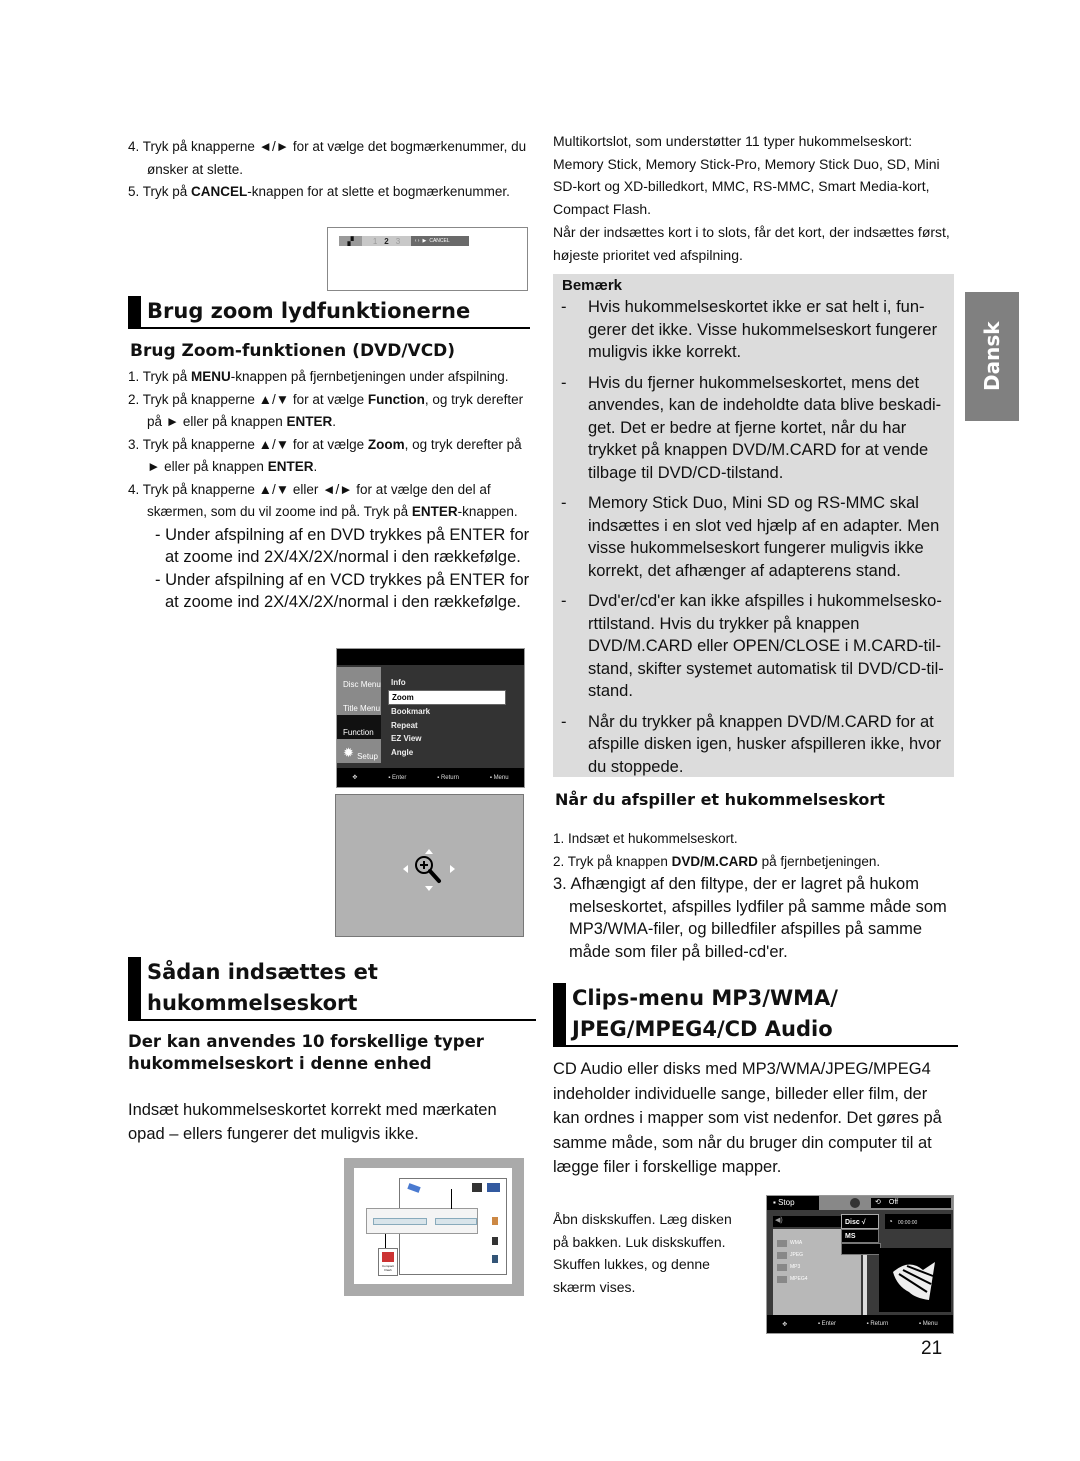 Image resolution: width=1080 pixels, height=1461 pixels. I want to click on preview-image, so click(915, 1280).